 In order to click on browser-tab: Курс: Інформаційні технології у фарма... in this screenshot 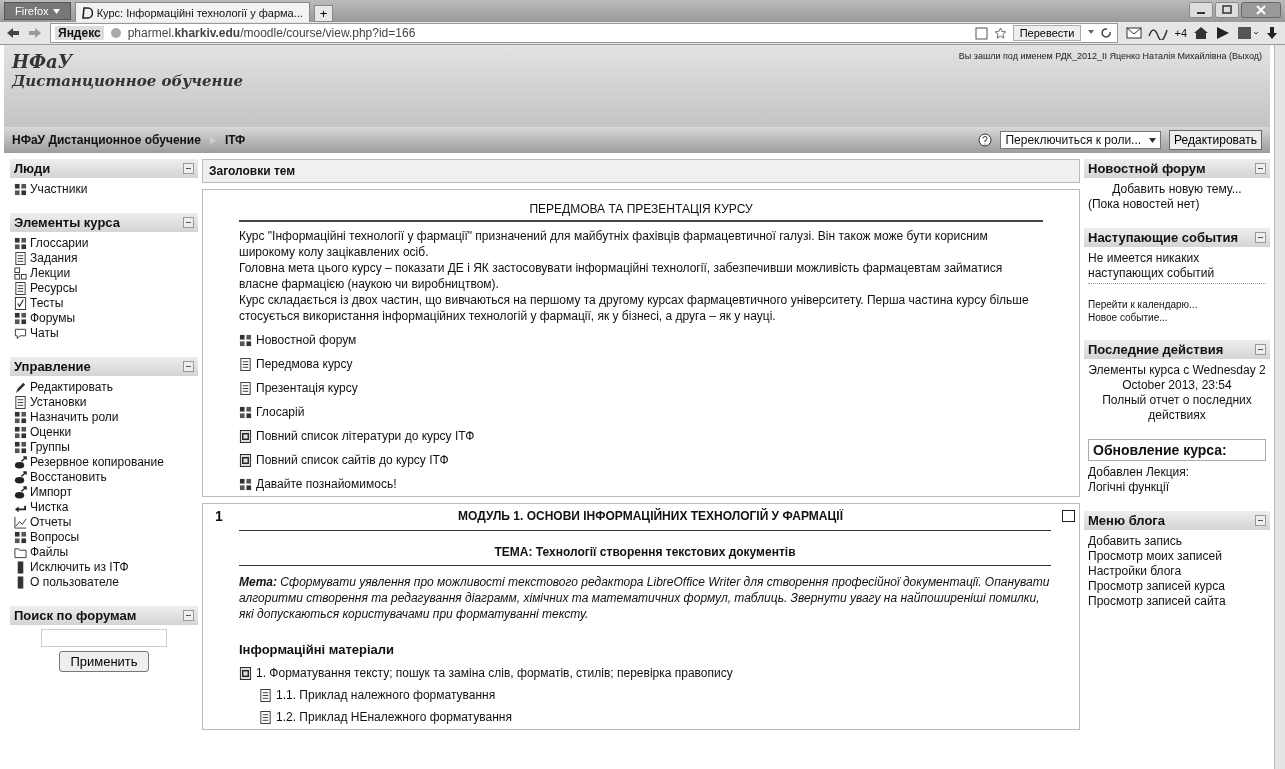, I will do `click(192, 12)`.